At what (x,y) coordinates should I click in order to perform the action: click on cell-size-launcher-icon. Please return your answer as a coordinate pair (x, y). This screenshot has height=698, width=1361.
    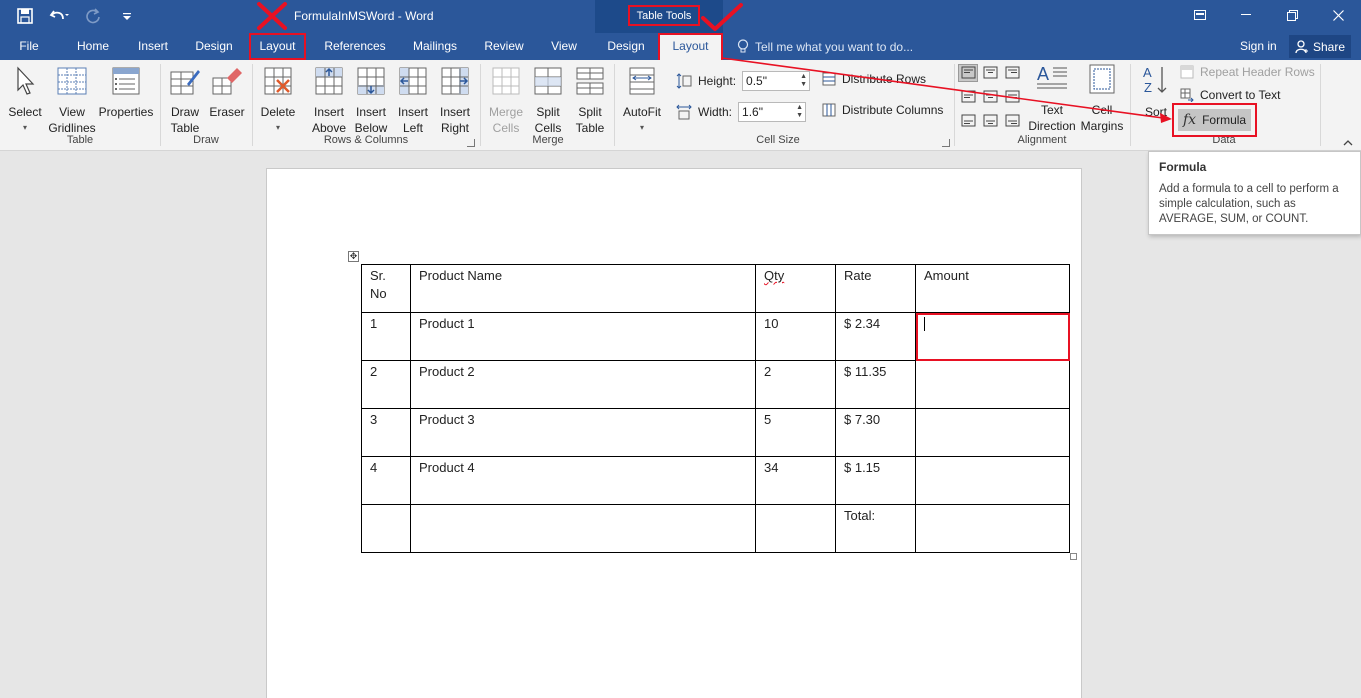
    Looking at the image, I should click on (946, 143).